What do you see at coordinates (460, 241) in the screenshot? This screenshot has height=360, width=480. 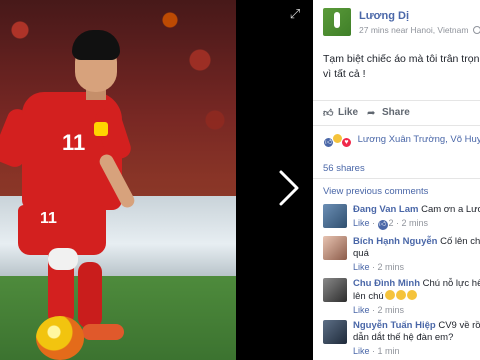 I see `comment-text: Cố lên chú` at bounding box center [460, 241].